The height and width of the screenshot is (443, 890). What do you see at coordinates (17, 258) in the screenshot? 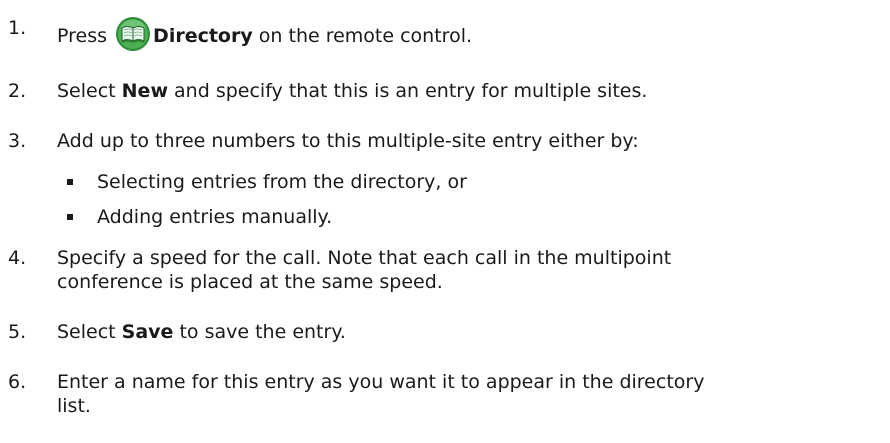
I see `step-number: 4.` at bounding box center [17, 258].